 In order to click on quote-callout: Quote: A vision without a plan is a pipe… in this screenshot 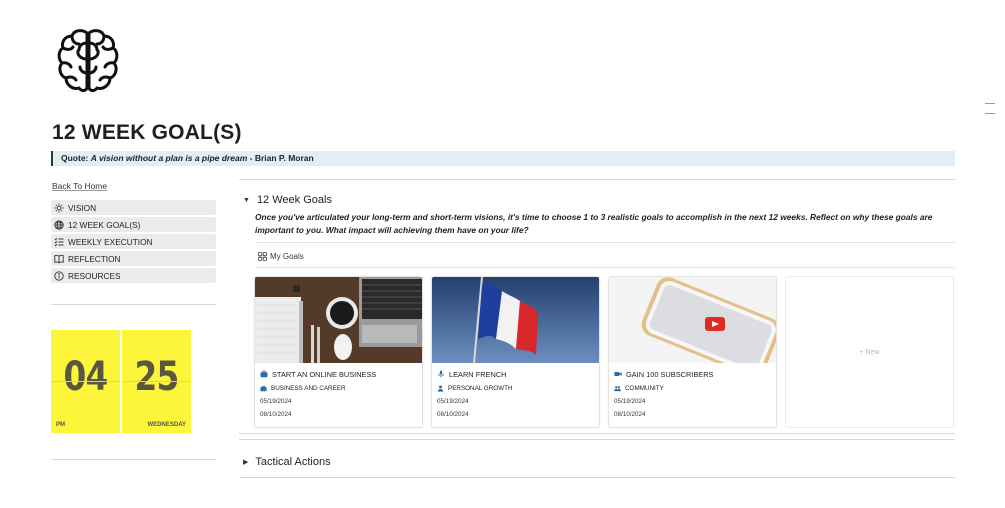, I will do `click(503, 158)`.